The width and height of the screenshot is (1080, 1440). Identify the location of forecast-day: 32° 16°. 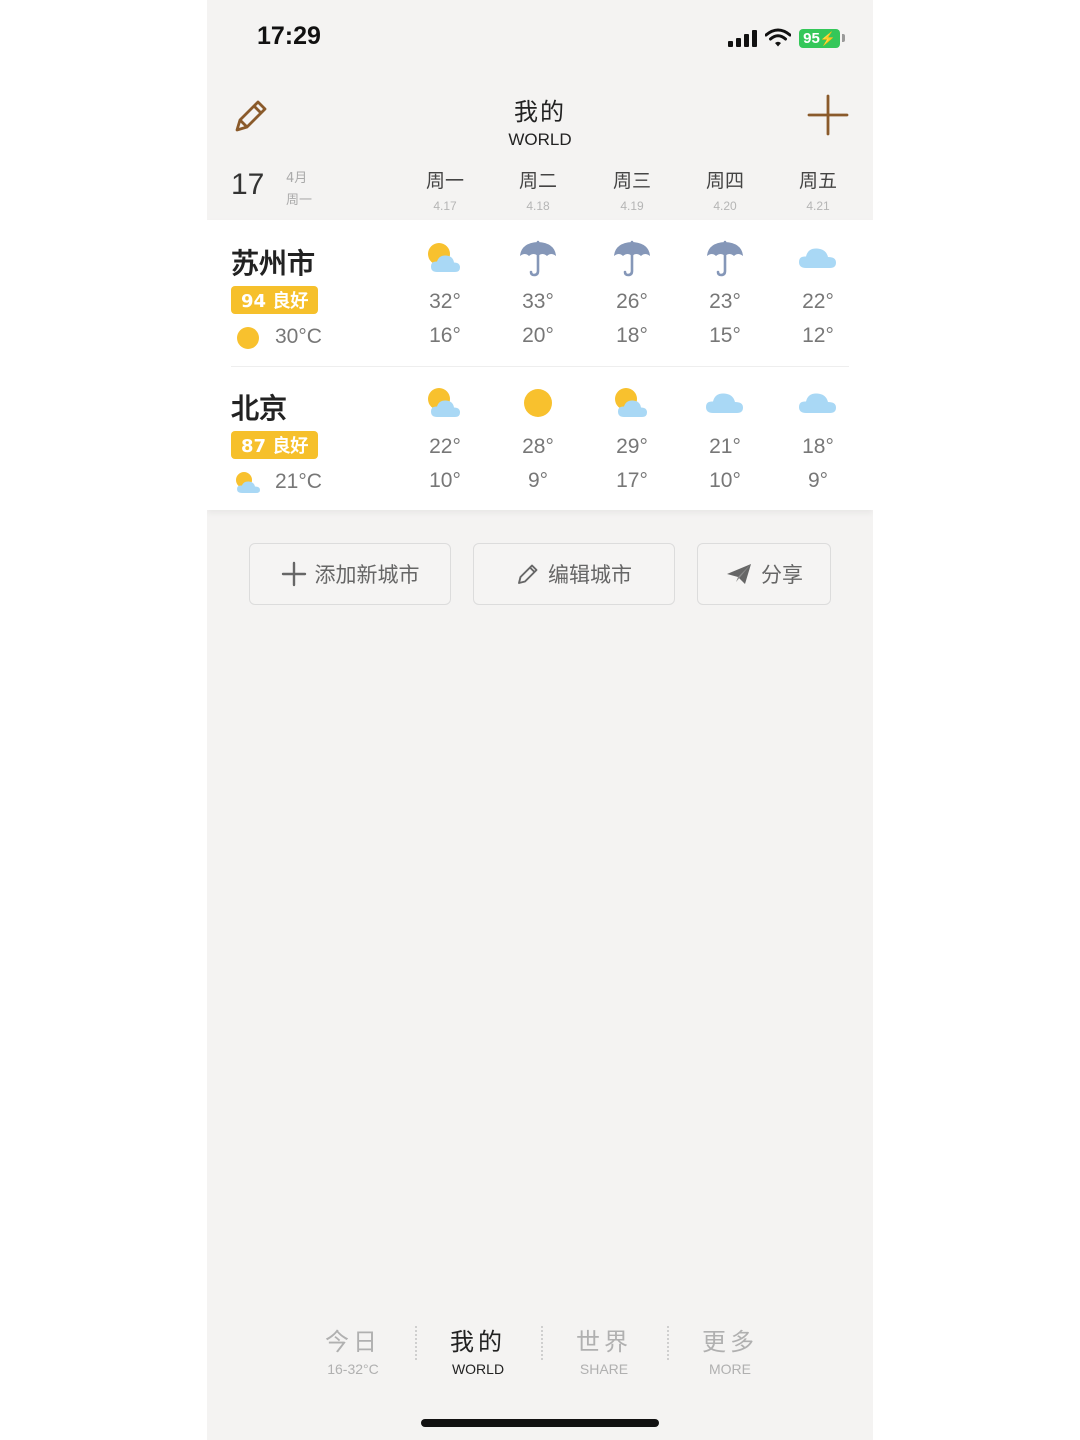
(445, 293).